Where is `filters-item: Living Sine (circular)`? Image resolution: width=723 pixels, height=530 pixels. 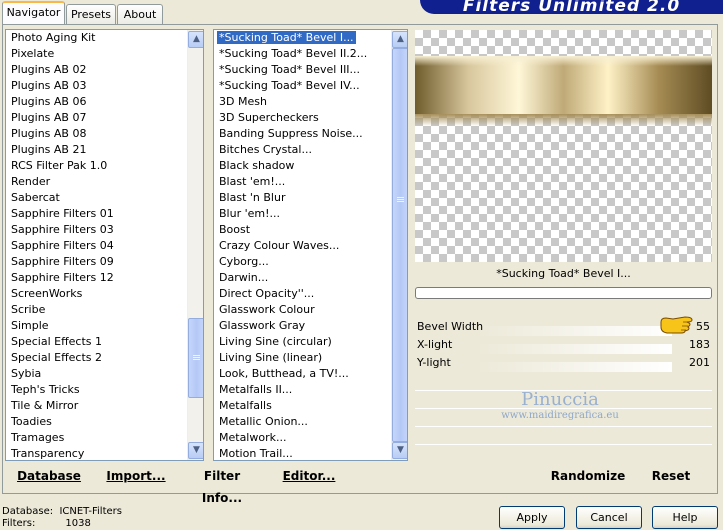
filters-item: Living Sine (circular) is located at coordinates (290, 342).